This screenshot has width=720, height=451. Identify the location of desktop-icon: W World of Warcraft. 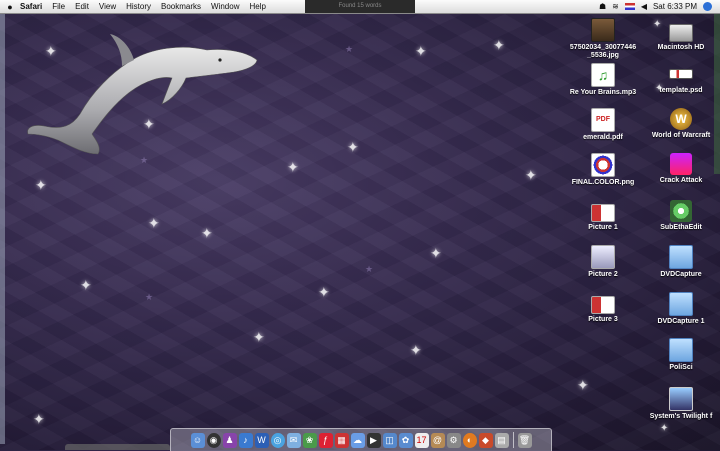
(681, 124).